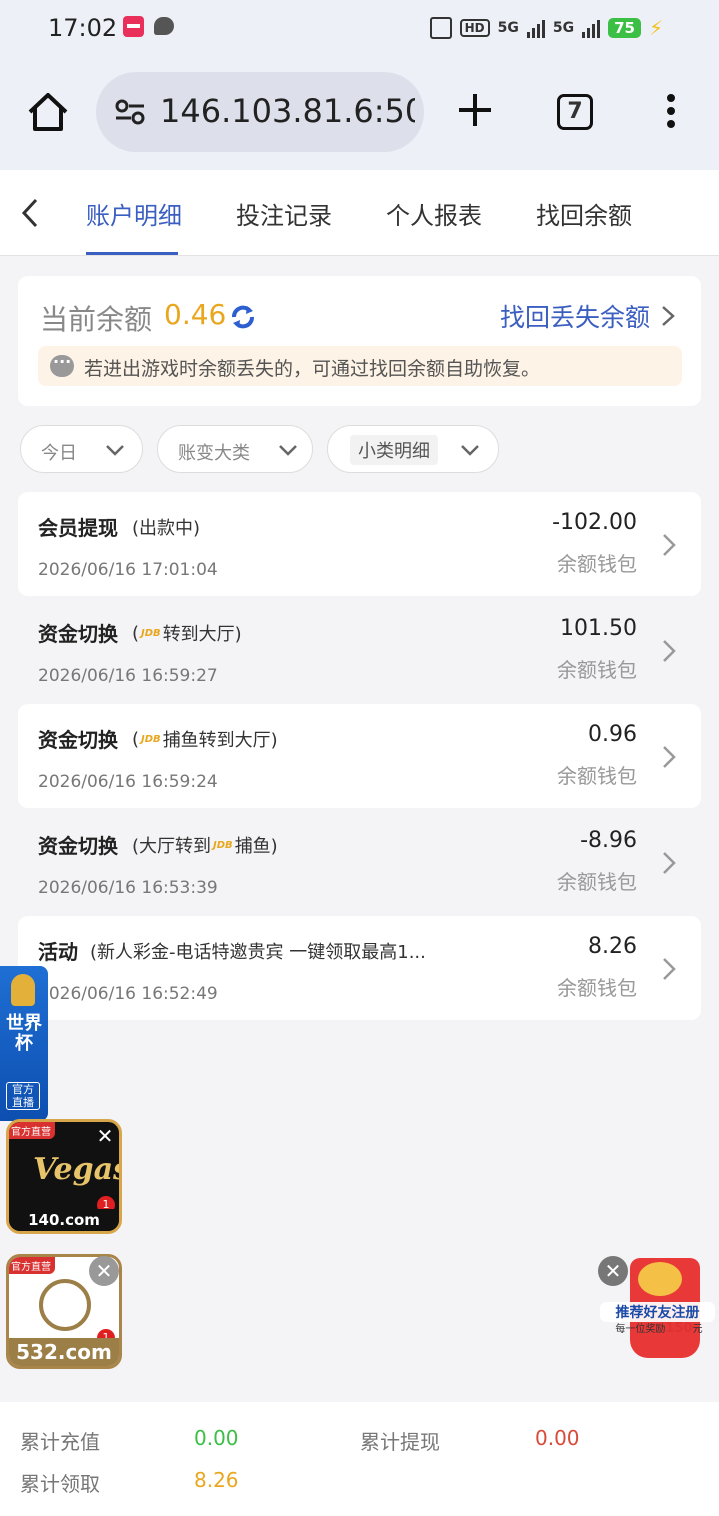 The height and width of the screenshot is (1516, 719). Describe the element at coordinates (394, 450) in the screenshot. I see `subcategory-filter-label: 小类明细` at that location.